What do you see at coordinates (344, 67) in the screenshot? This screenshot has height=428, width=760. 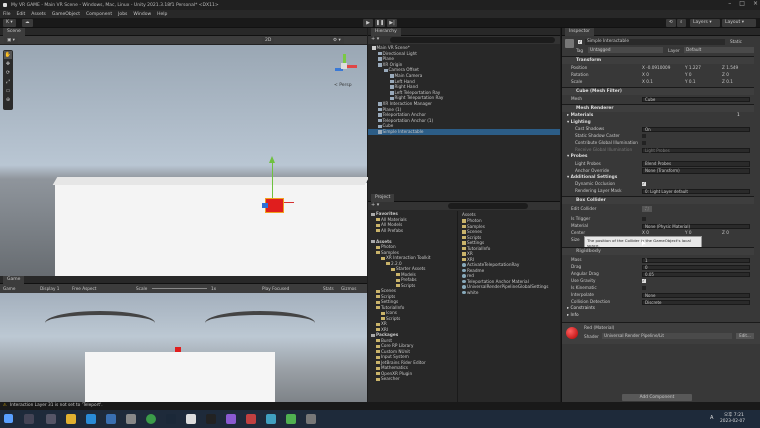 I see `orientation-gizmo` at bounding box center [344, 67].